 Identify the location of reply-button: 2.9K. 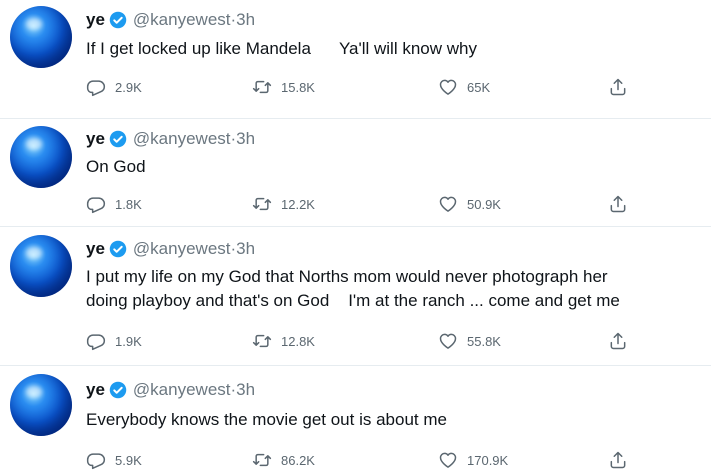
(114, 87).